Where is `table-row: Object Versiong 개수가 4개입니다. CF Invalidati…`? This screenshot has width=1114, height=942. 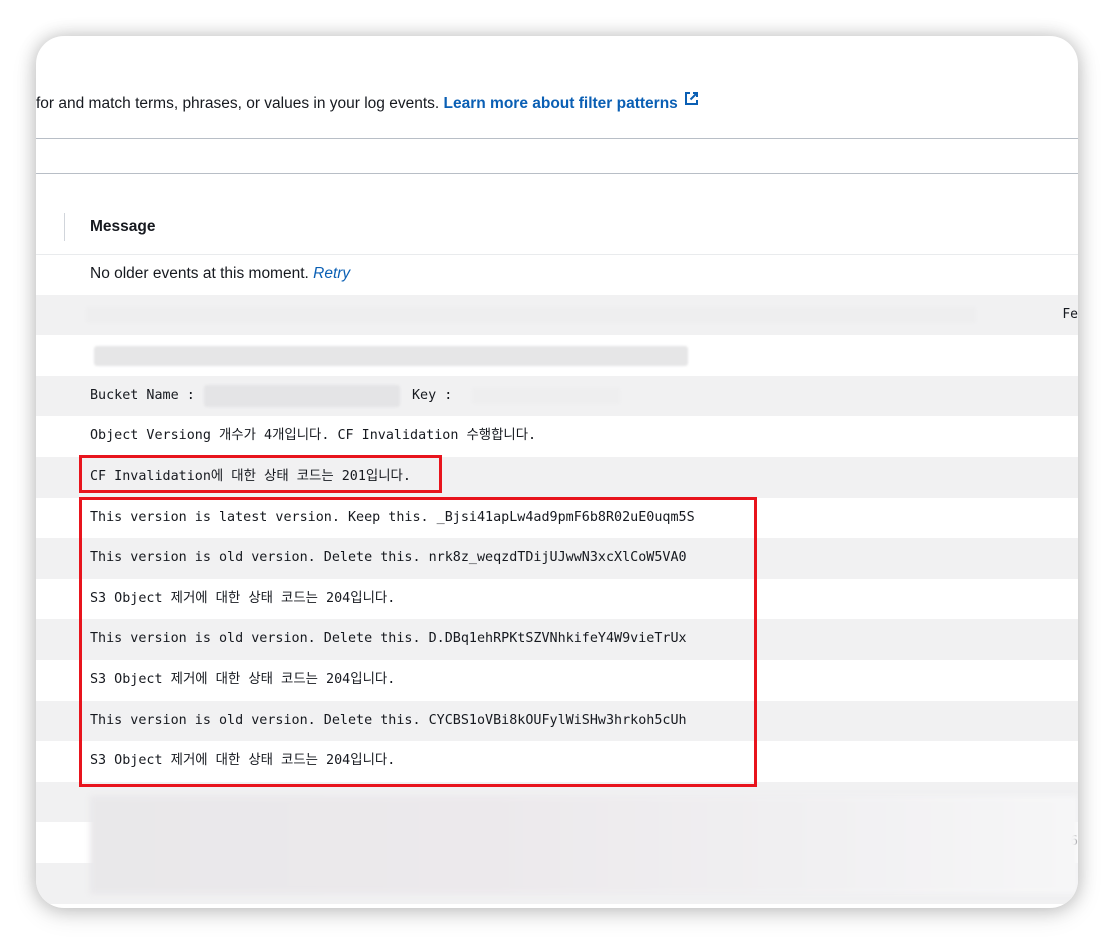
table-row: Object Versiong 개수가 4개입니다. CF Invalidati… is located at coordinates (557, 436).